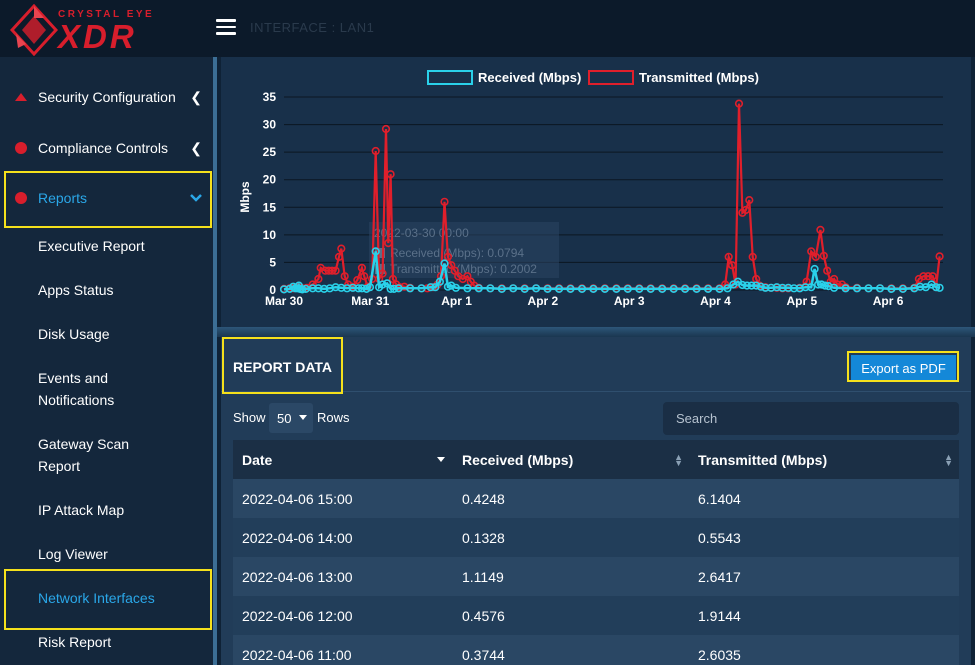  Describe the element at coordinates (270, 152) in the screenshot. I see `y-tick-label: 25` at that location.